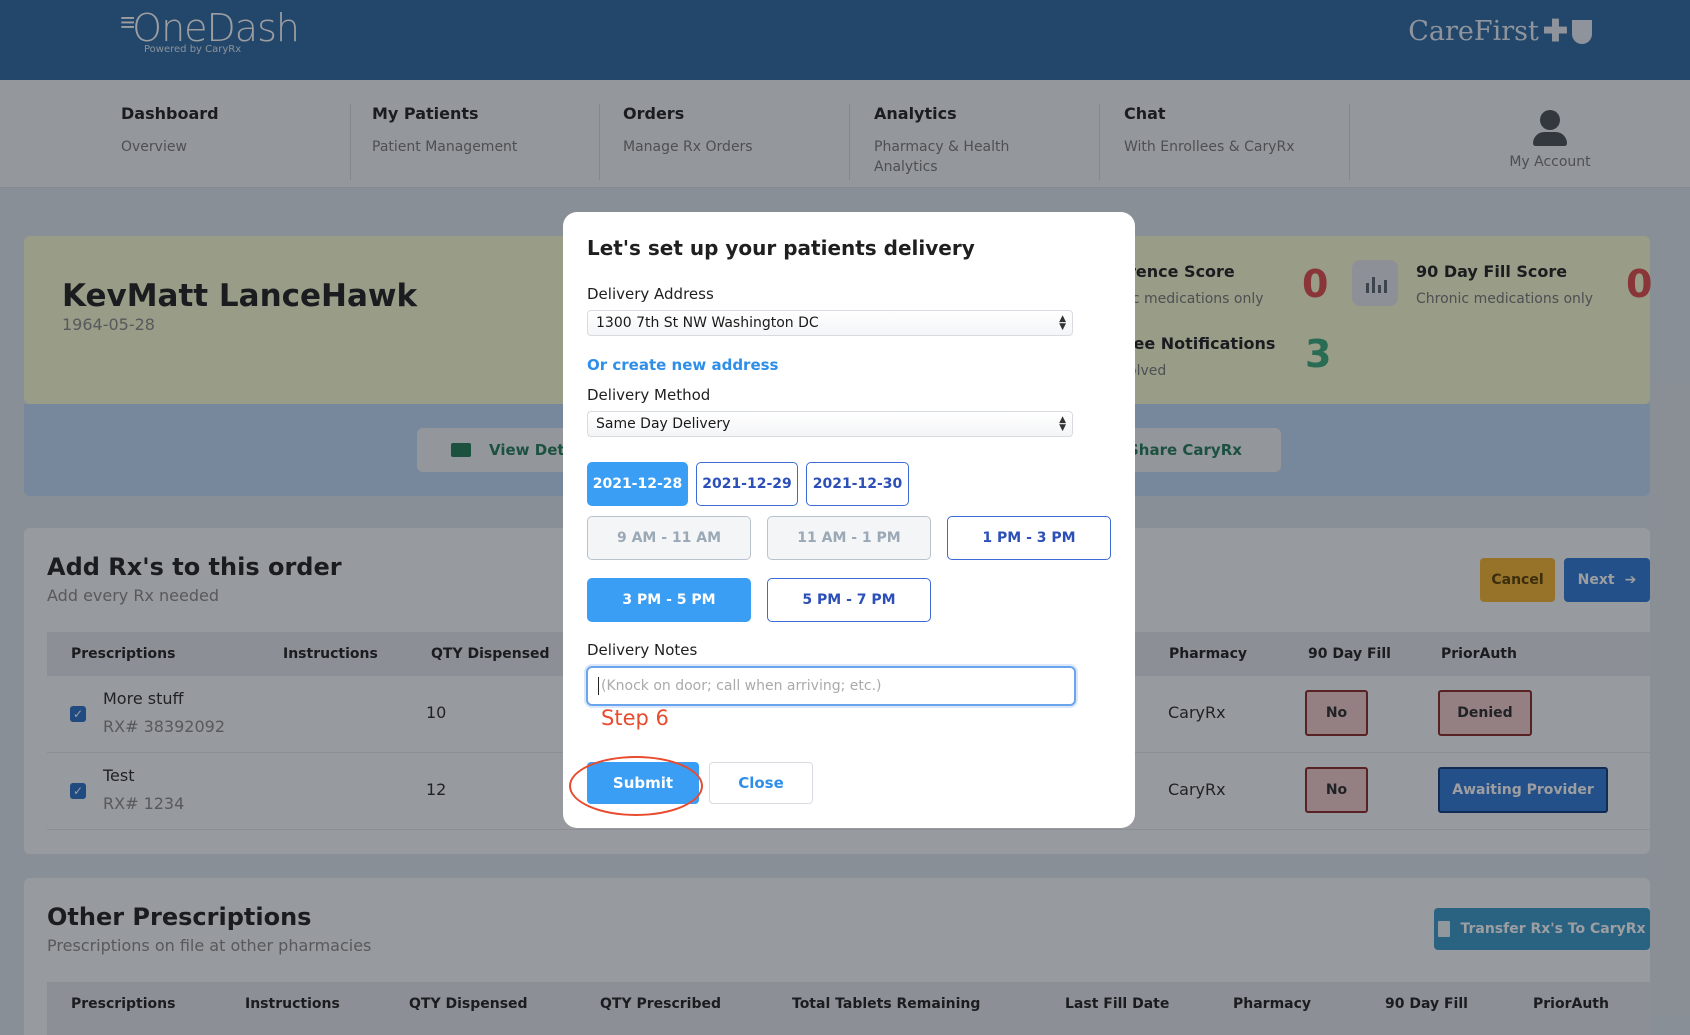 The height and width of the screenshot is (1035, 1690). What do you see at coordinates (642, 650) in the screenshot?
I see `delivery-notes-label: Delivery Notes` at bounding box center [642, 650].